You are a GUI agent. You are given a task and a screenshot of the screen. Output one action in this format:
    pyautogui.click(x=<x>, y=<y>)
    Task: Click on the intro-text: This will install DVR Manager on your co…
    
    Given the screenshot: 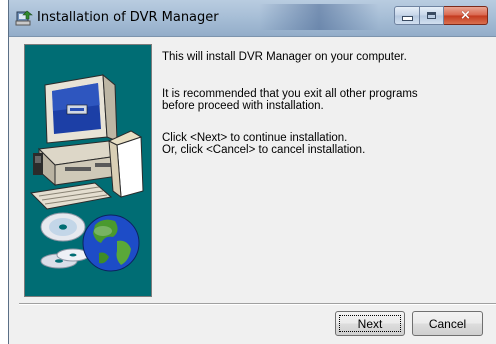 What is the action you would take?
    pyautogui.click(x=284, y=57)
    